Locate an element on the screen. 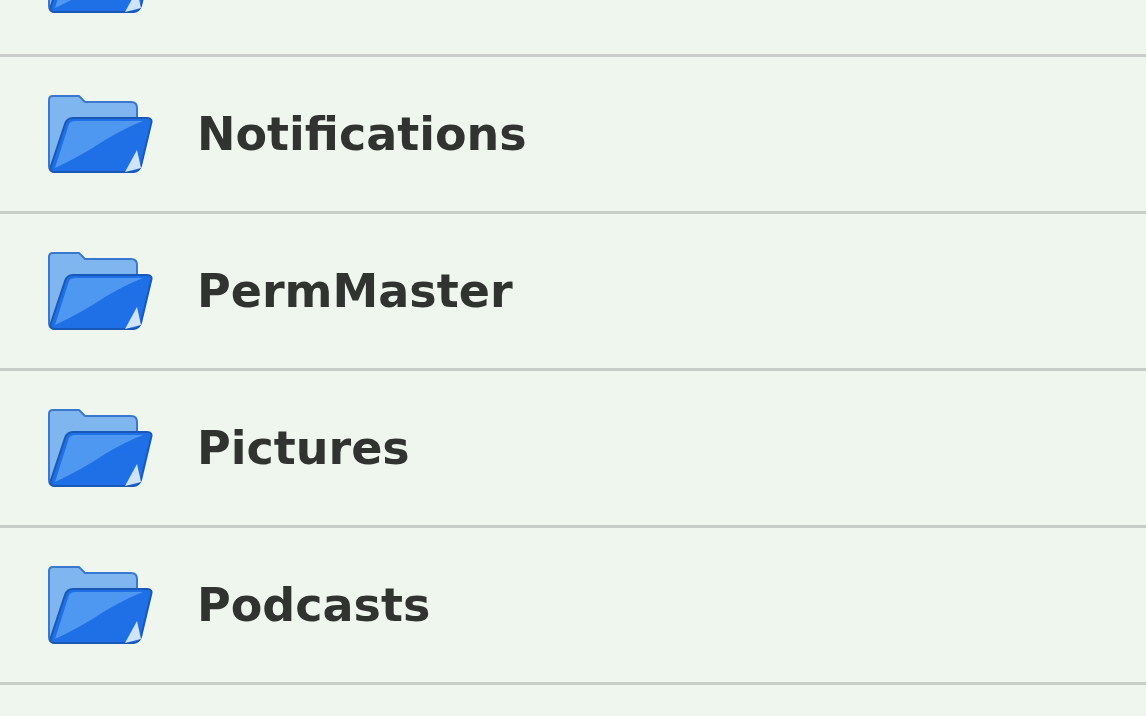 Image resolution: width=1146 pixels, height=716 pixels. folder-name: Notifications is located at coordinates (362, 134).